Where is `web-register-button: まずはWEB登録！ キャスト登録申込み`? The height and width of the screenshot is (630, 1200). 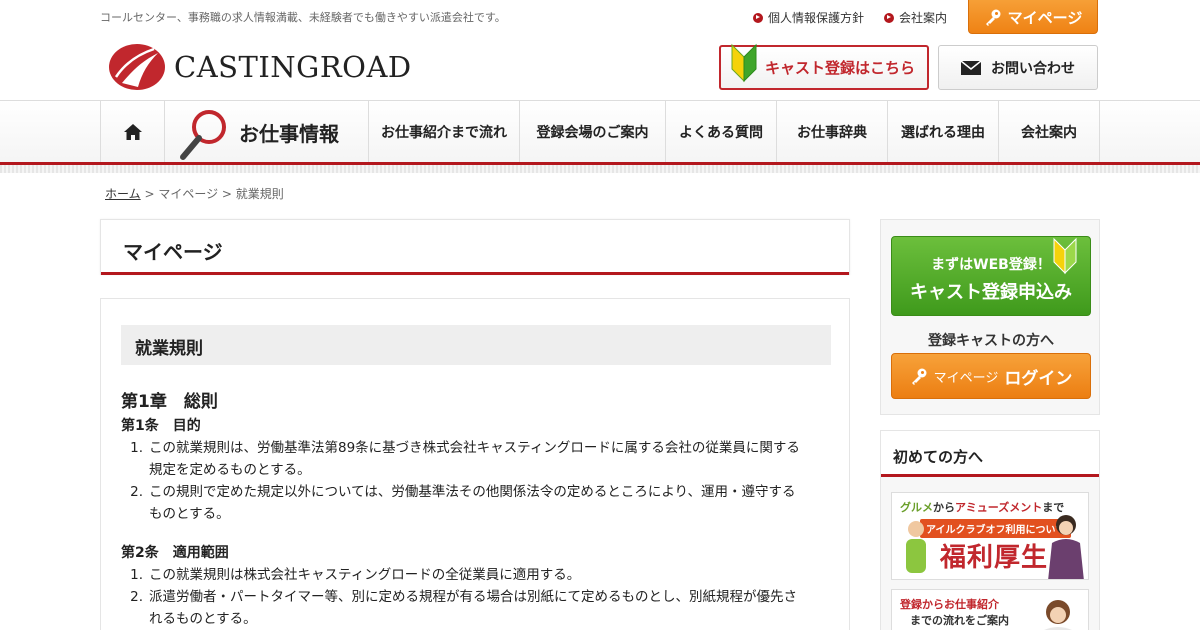
web-register-button: まずはWEB登録！ キャスト登録申込み is located at coordinates (991, 276).